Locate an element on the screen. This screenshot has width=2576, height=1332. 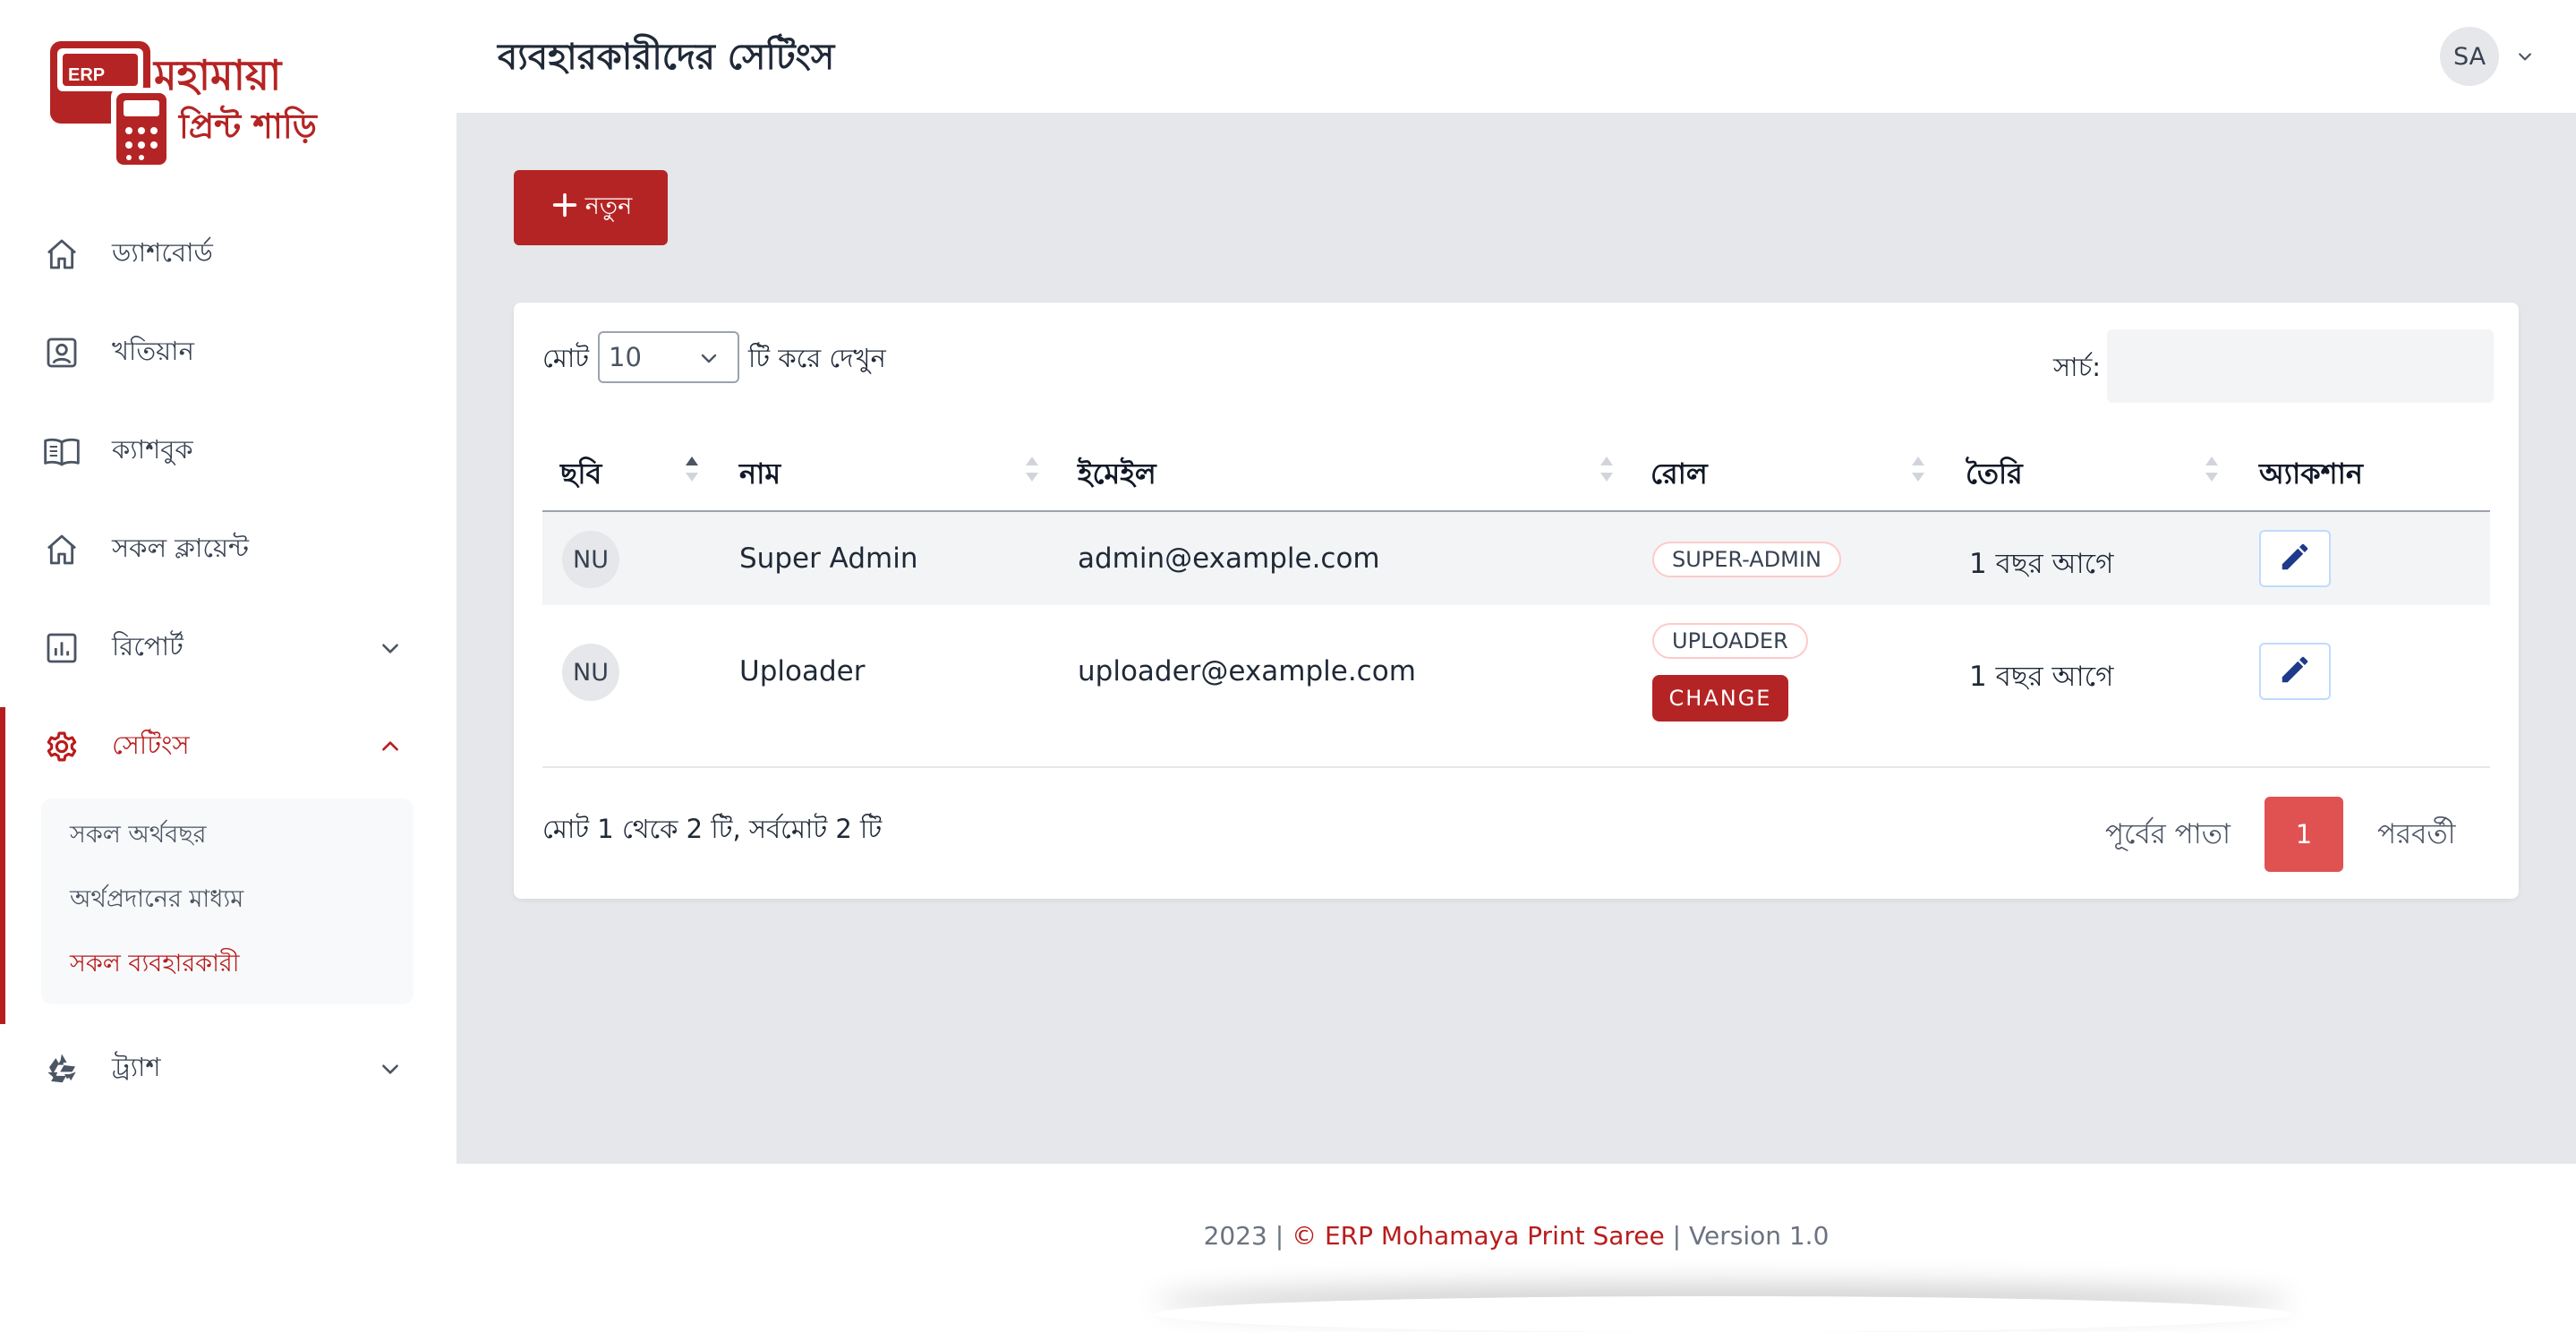
column-header-photo: ছবি is located at coordinates (580, 475).